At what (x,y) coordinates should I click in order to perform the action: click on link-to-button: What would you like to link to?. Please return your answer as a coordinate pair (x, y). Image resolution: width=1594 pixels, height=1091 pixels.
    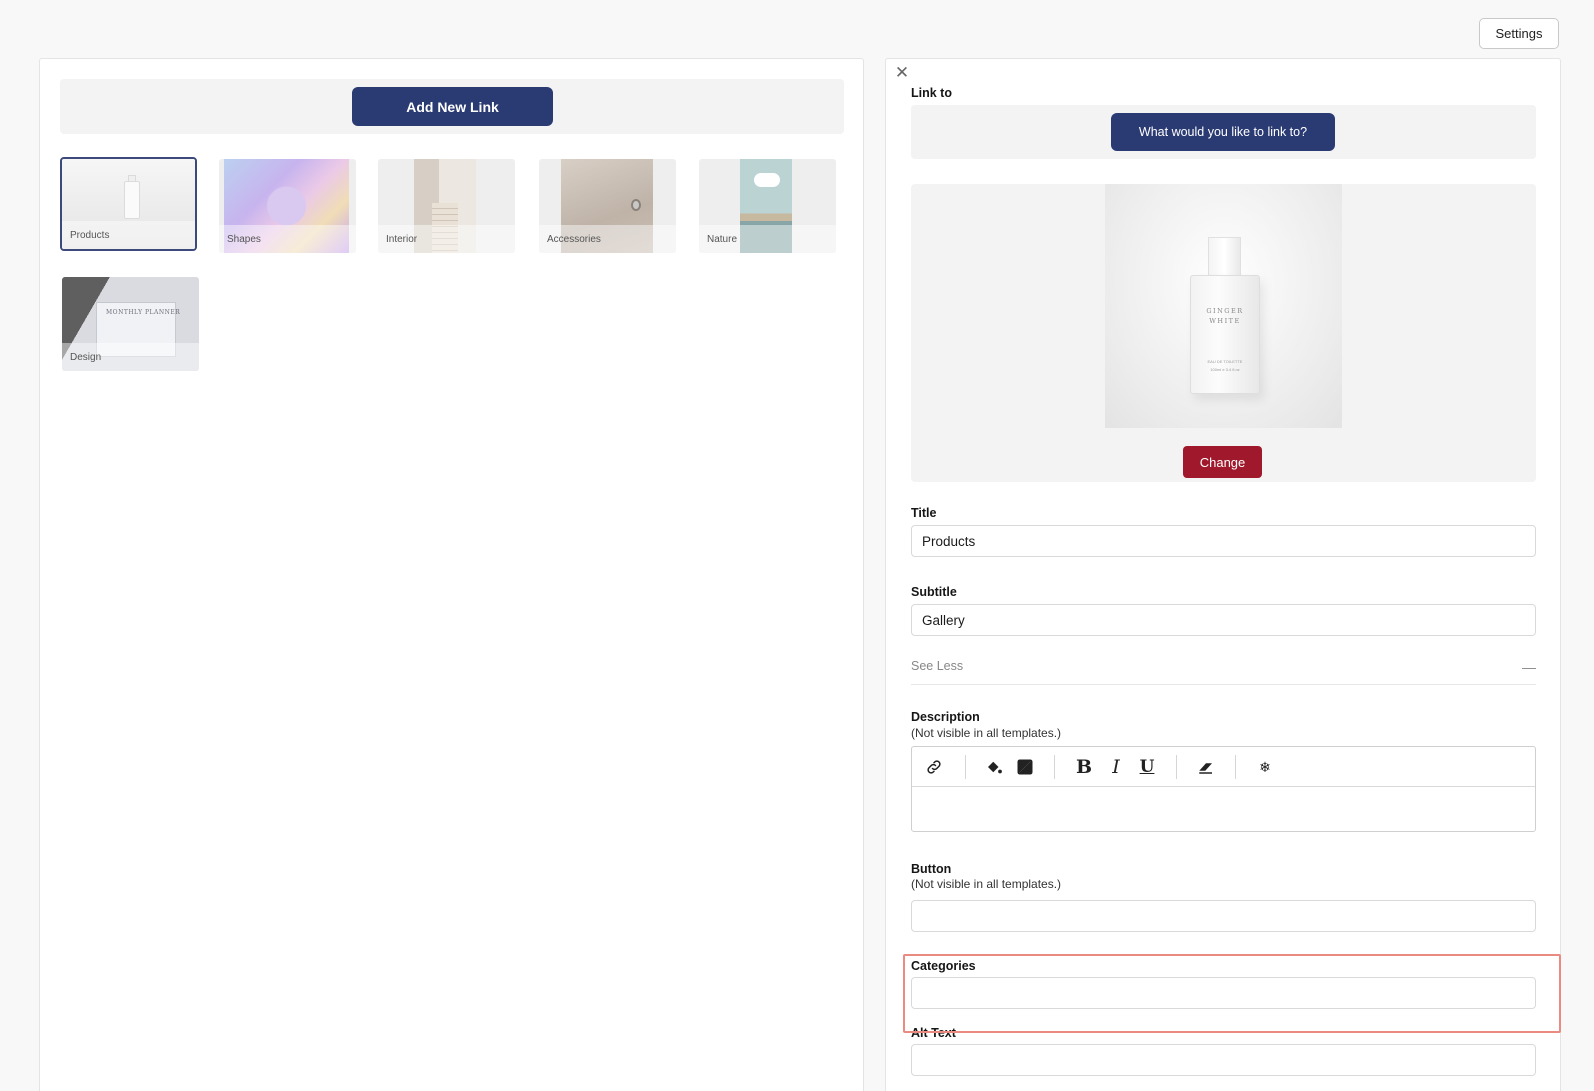
    Looking at the image, I should click on (1223, 132).